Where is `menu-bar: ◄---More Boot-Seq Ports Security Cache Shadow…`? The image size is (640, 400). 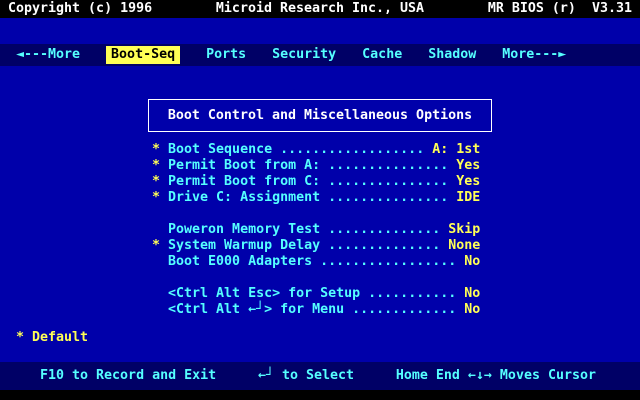 menu-bar: ◄---More Boot-Seq Ports Security Cache Shadow… is located at coordinates (320, 55).